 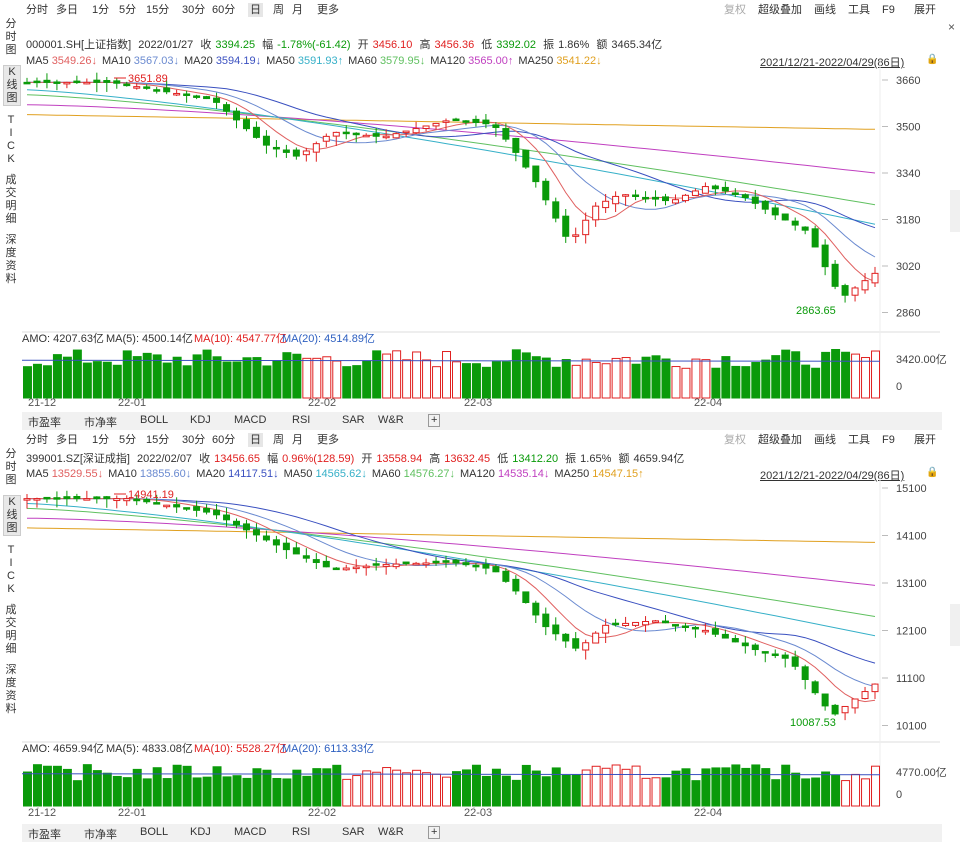 What do you see at coordinates (708, 813) in the screenshot?
I see `x-tick-label: 22-04` at bounding box center [708, 813].